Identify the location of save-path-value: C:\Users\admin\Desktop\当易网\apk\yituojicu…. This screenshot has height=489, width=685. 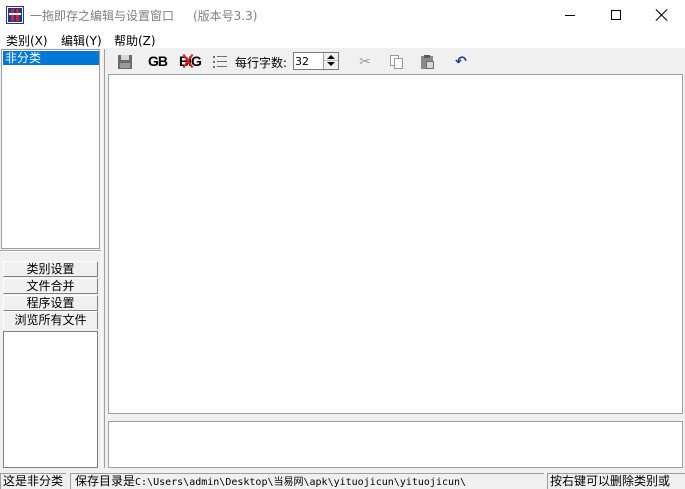
(301, 482).